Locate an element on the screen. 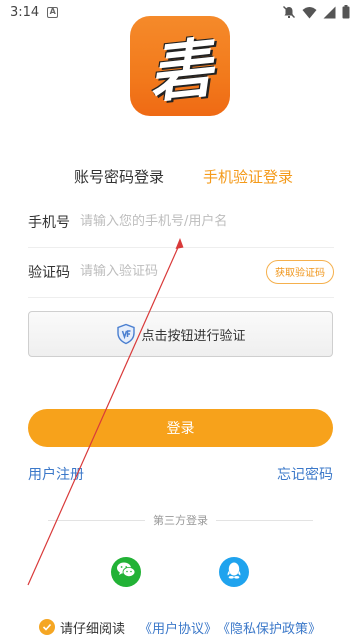 The image size is (360, 640). user-agreement-link: 《用户协议》 is located at coordinates (178, 627).